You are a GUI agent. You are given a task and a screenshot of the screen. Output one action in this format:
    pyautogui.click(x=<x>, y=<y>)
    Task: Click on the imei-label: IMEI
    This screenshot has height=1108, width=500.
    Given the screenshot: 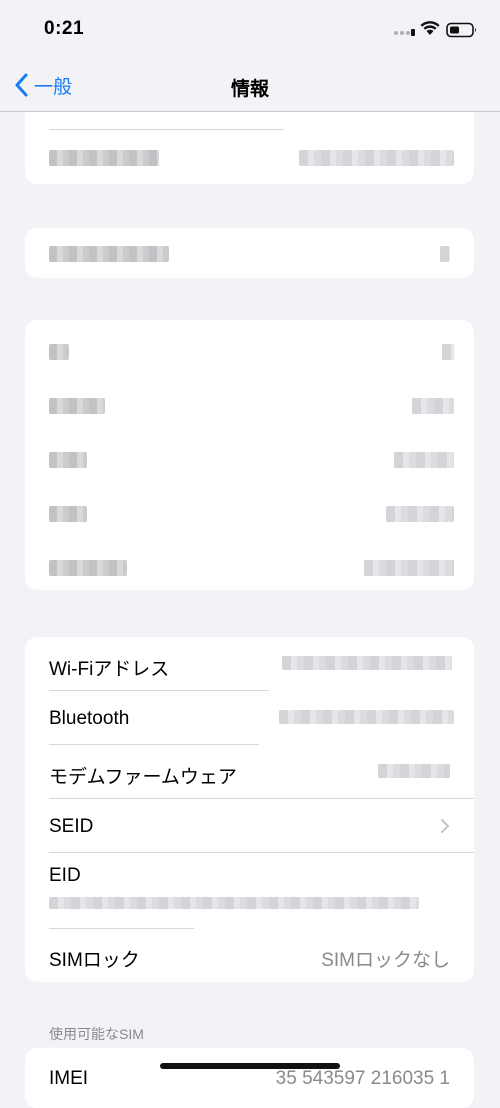 What is the action you would take?
    pyautogui.click(x=69, y=1078)
    